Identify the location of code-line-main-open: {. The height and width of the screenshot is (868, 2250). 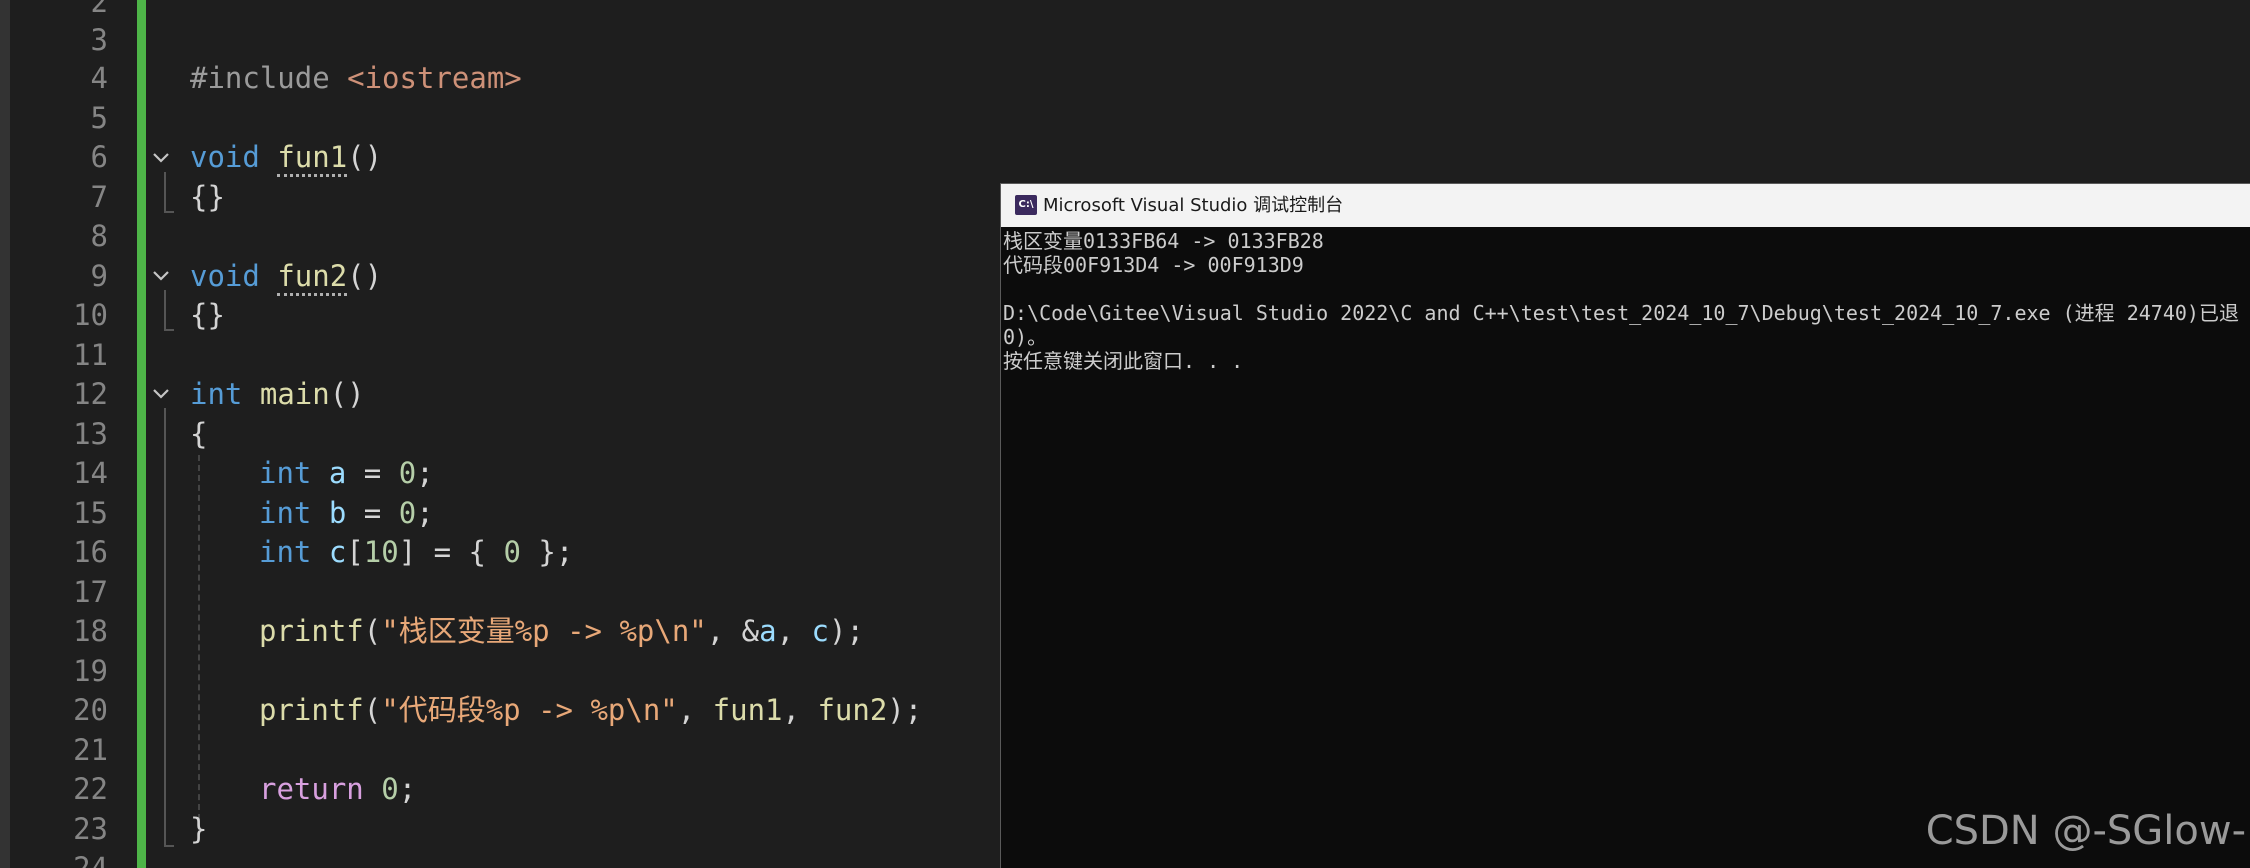
(198, 434).